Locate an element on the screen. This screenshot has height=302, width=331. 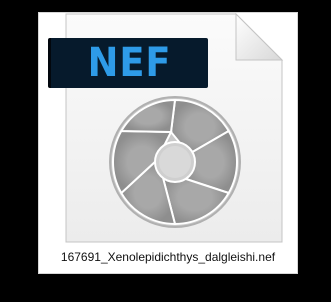
file-type-label: NEF is located at coordinates (129, 63).